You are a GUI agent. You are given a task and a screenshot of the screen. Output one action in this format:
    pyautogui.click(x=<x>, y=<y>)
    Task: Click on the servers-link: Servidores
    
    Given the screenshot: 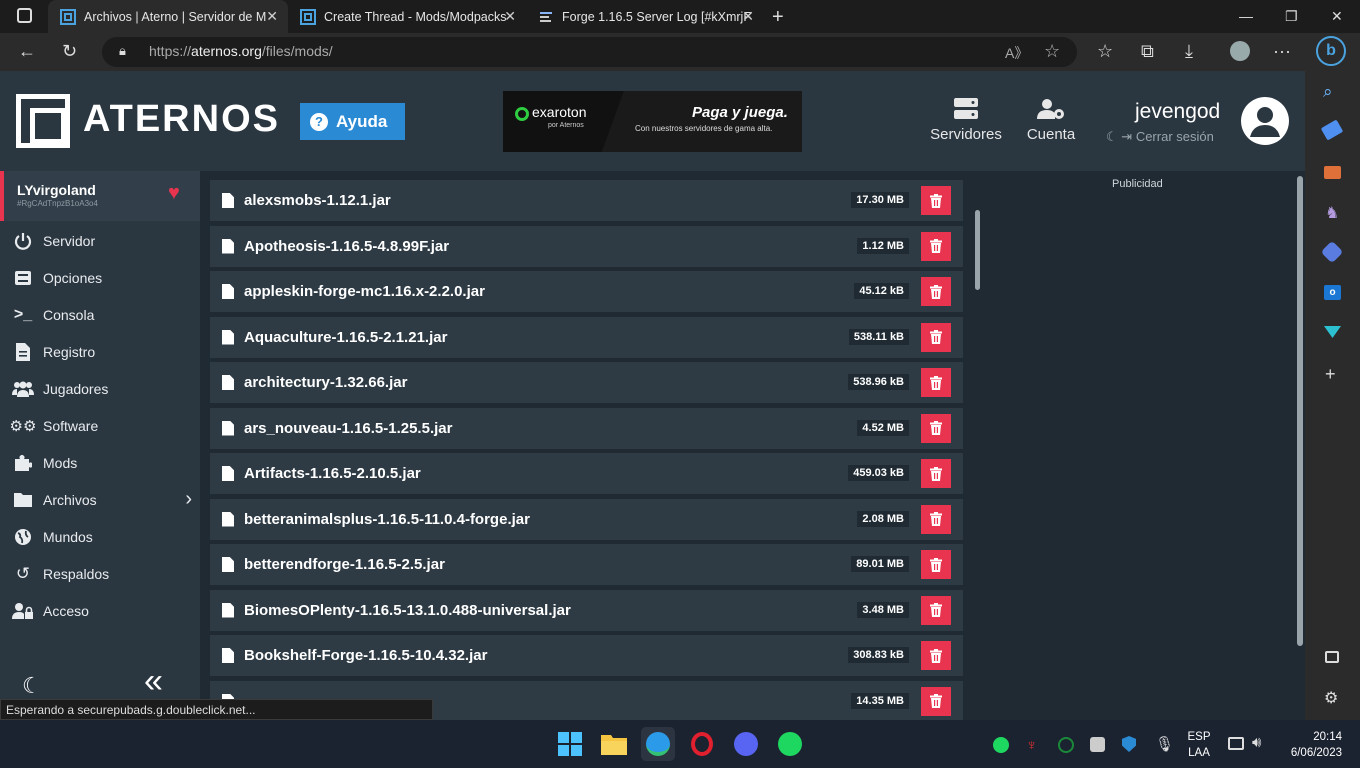 What is the action you would take?
    pyautogui.click(x=966, y=120)
    